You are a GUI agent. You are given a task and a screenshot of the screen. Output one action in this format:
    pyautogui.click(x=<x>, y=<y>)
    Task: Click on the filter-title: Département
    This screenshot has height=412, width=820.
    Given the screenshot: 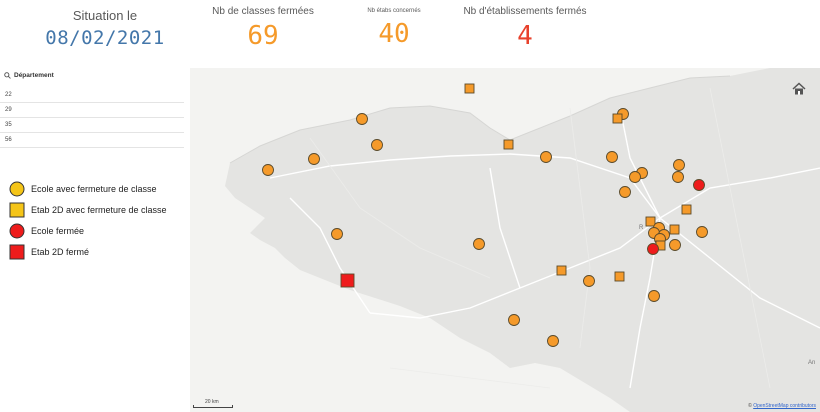 What is the action you would take?
    pyautogui.click(x=34, y=75)
    